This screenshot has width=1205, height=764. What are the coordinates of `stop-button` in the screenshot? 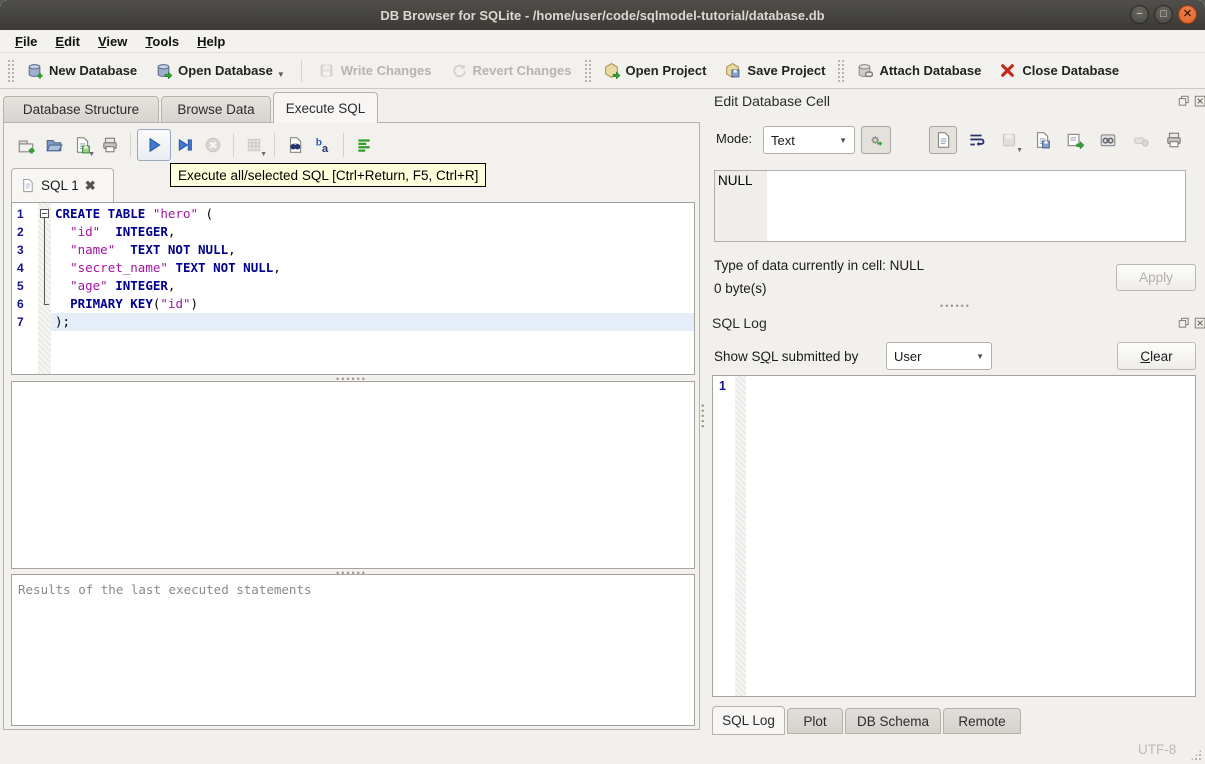 It's located at (213, 145).